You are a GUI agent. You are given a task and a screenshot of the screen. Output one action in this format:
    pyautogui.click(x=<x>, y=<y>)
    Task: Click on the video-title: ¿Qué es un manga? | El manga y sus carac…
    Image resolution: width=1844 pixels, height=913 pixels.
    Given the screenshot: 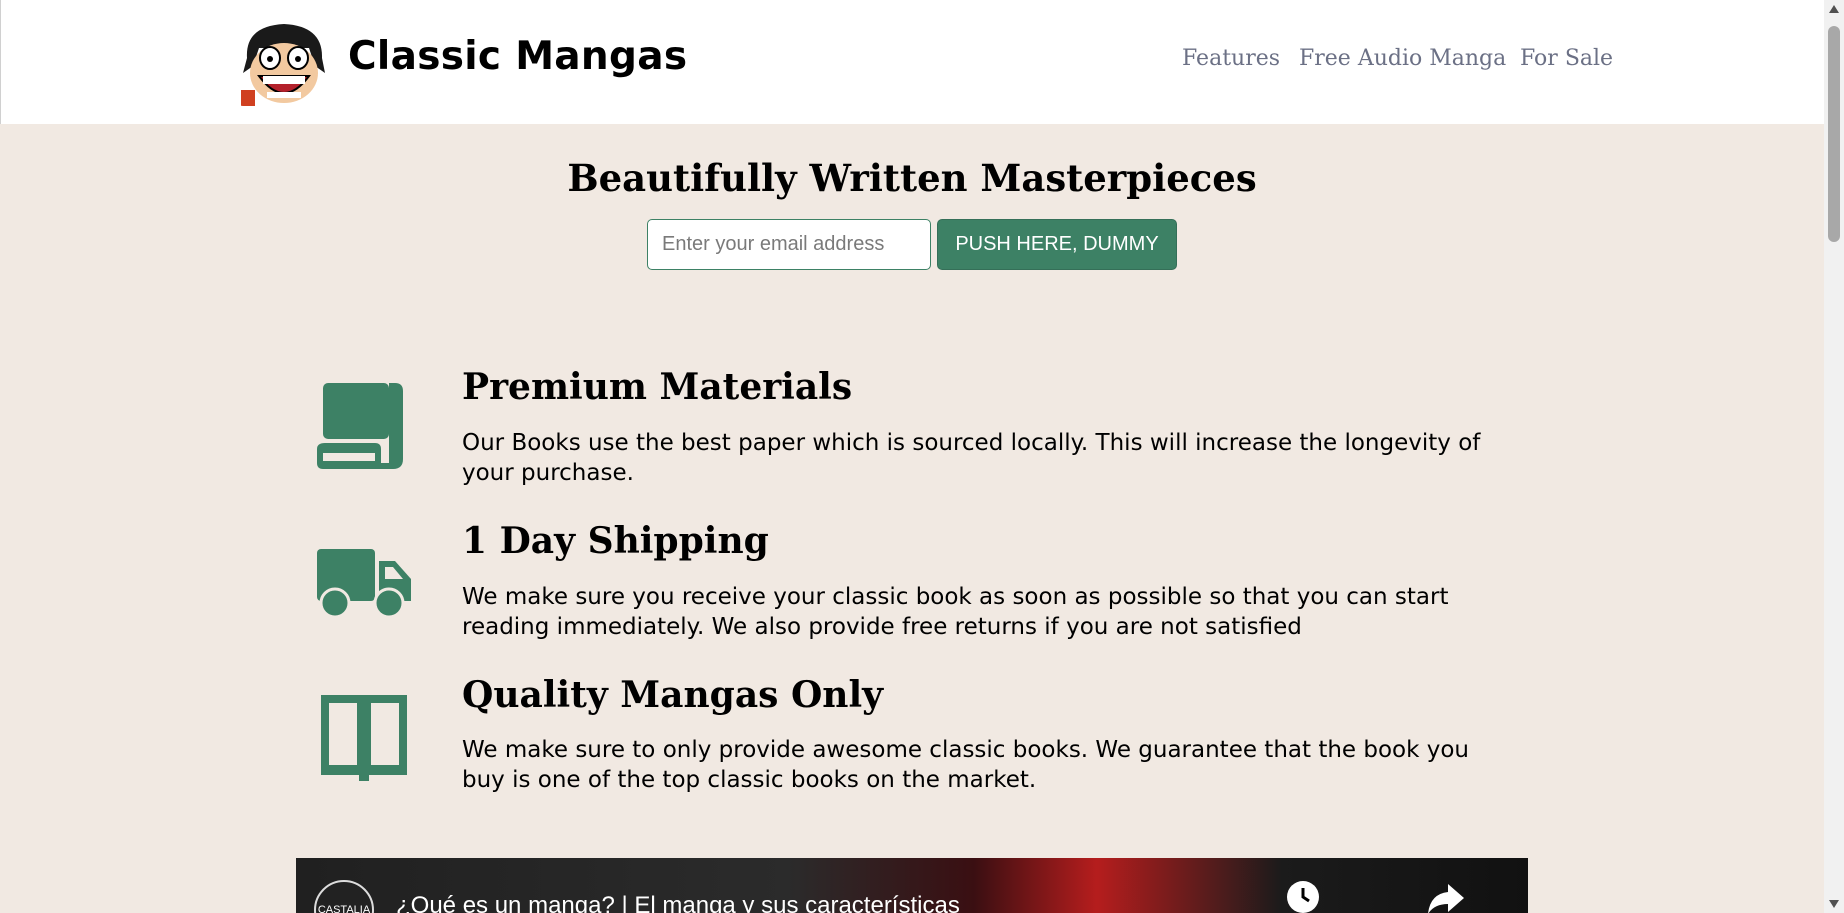 What is the action you would take?
    pyautogui.click(x=678, y=902)
    